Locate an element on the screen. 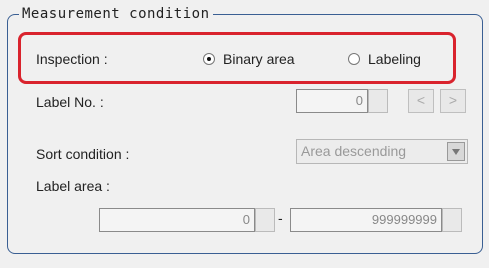 The image size is (489, 268). label-no-field: 0 is located at coordinates (332, 101).